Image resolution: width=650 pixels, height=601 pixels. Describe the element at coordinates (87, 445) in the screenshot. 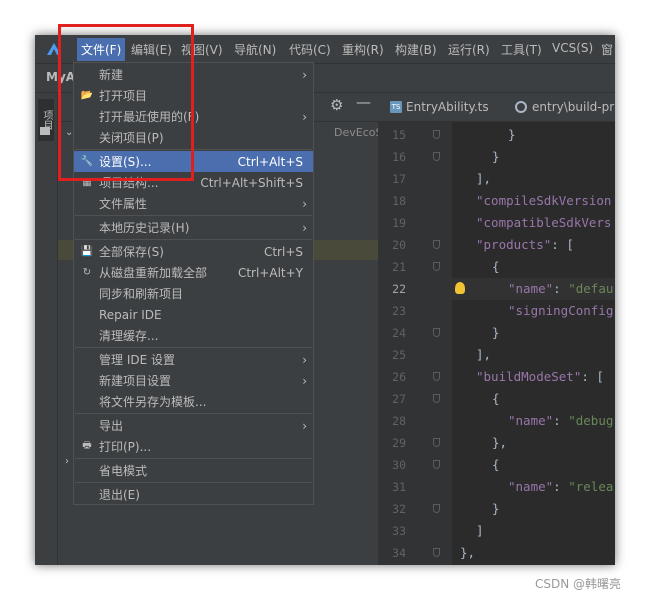

I see `print-icon: 🖶` at that location.